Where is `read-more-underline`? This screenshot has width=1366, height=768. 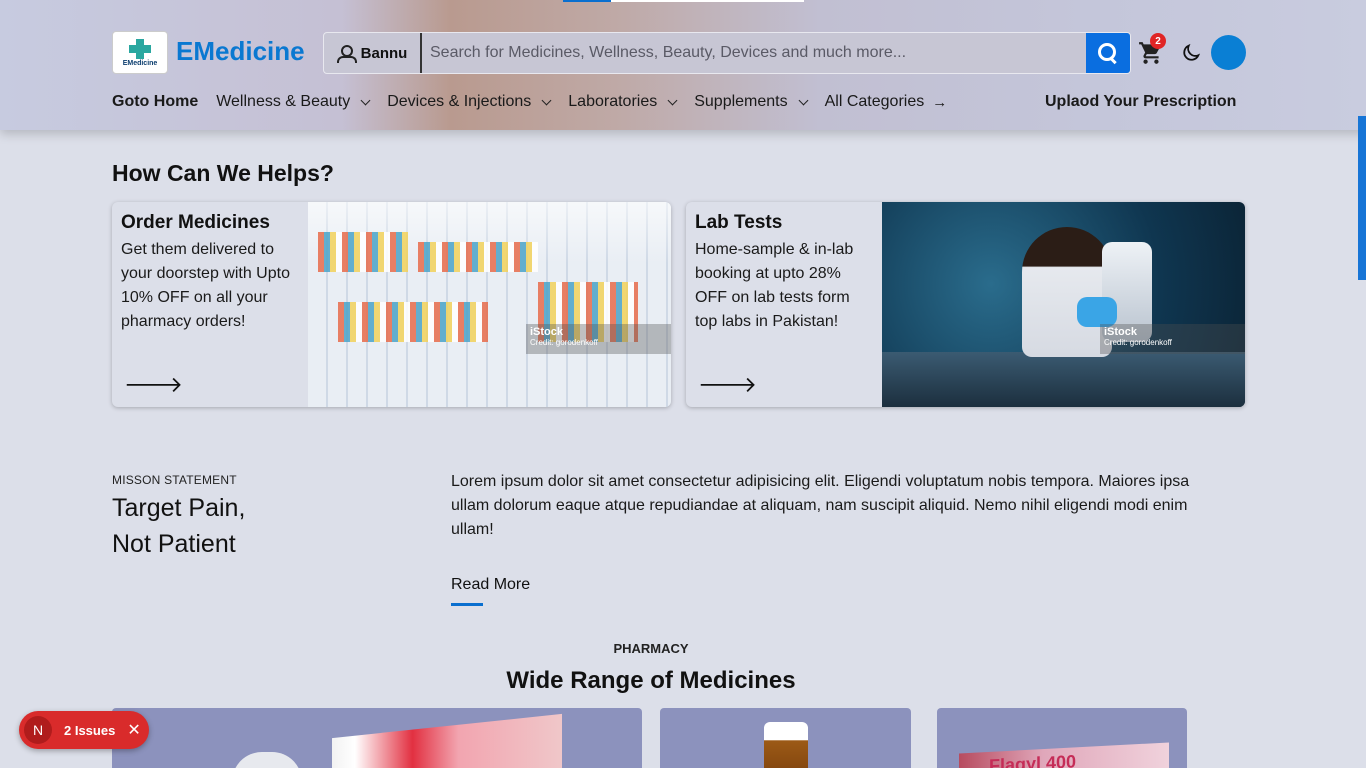
read-more-underline is located at coordinates (467, 604).